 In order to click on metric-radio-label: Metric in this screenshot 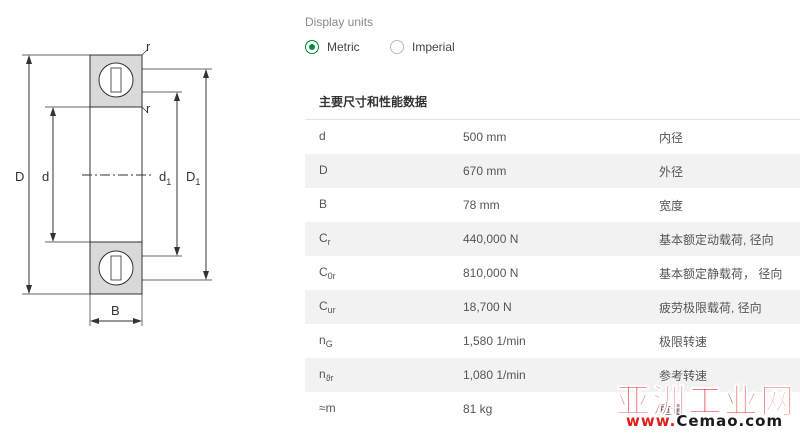, I will do `click(343, 47)`.